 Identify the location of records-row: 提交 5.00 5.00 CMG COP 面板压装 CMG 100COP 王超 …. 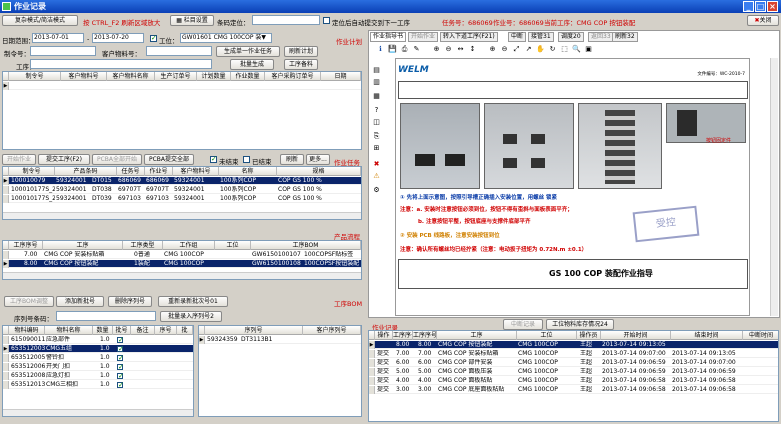
(573, 372).